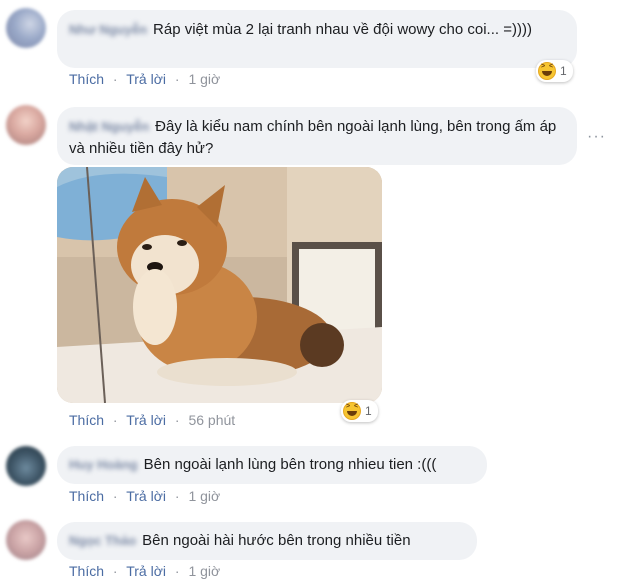 The height and width of the screenshot is (581, 620). Describe the element at coordinates (276, 540) in the screenshot. I see `comment-text: Bên ngoài hài hước bên trong nhiều tiền` at that location.